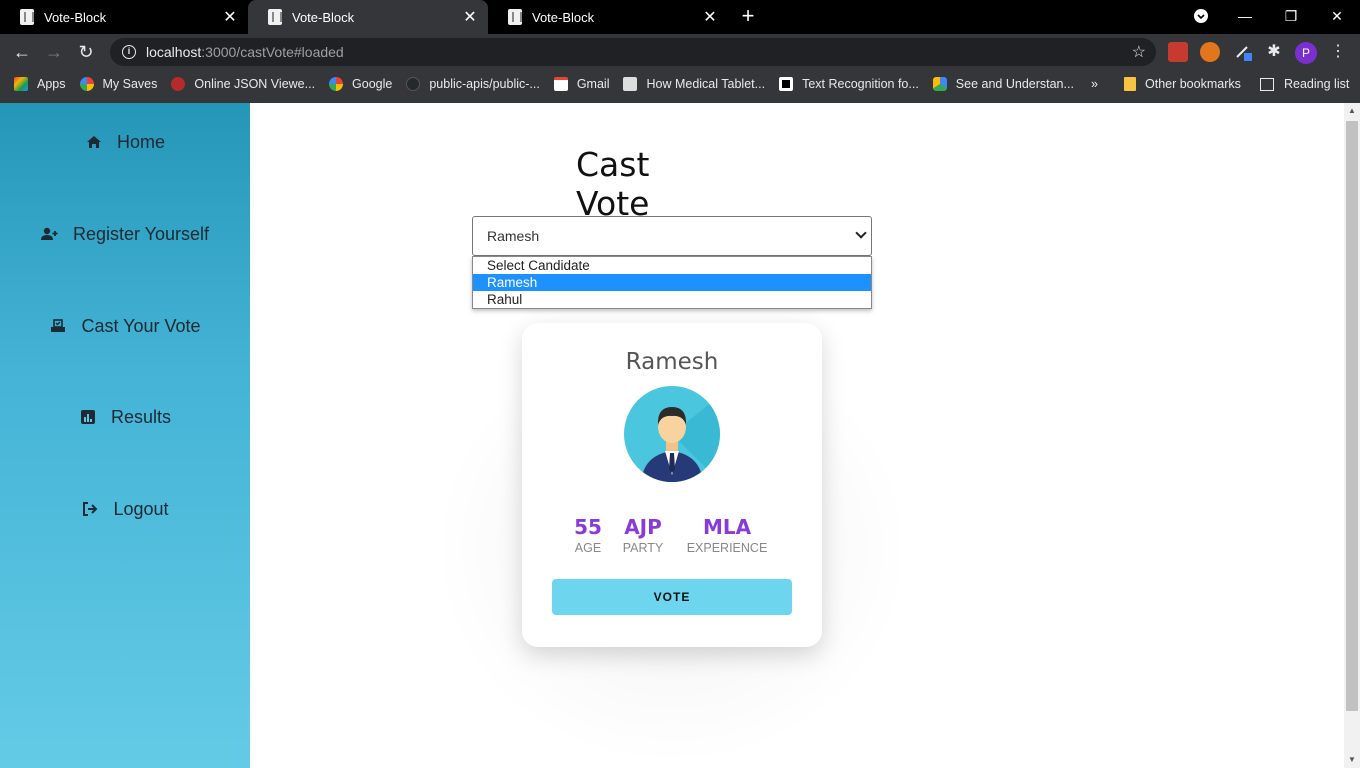  What do you see at coordinates (630, 84) in the screenshot?
I see `site-icon` at bounding box center [630, 84].